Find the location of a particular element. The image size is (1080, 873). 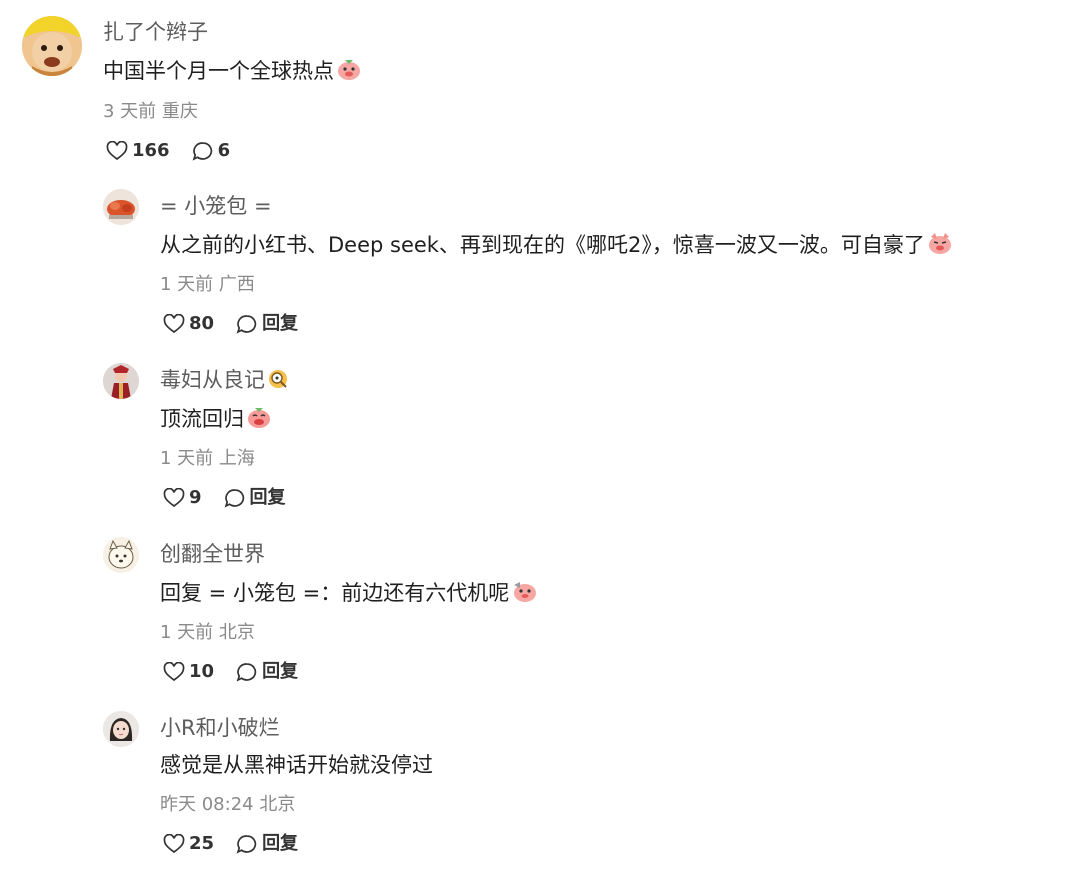

like-button: 166 is located at coordinates (138, 151).